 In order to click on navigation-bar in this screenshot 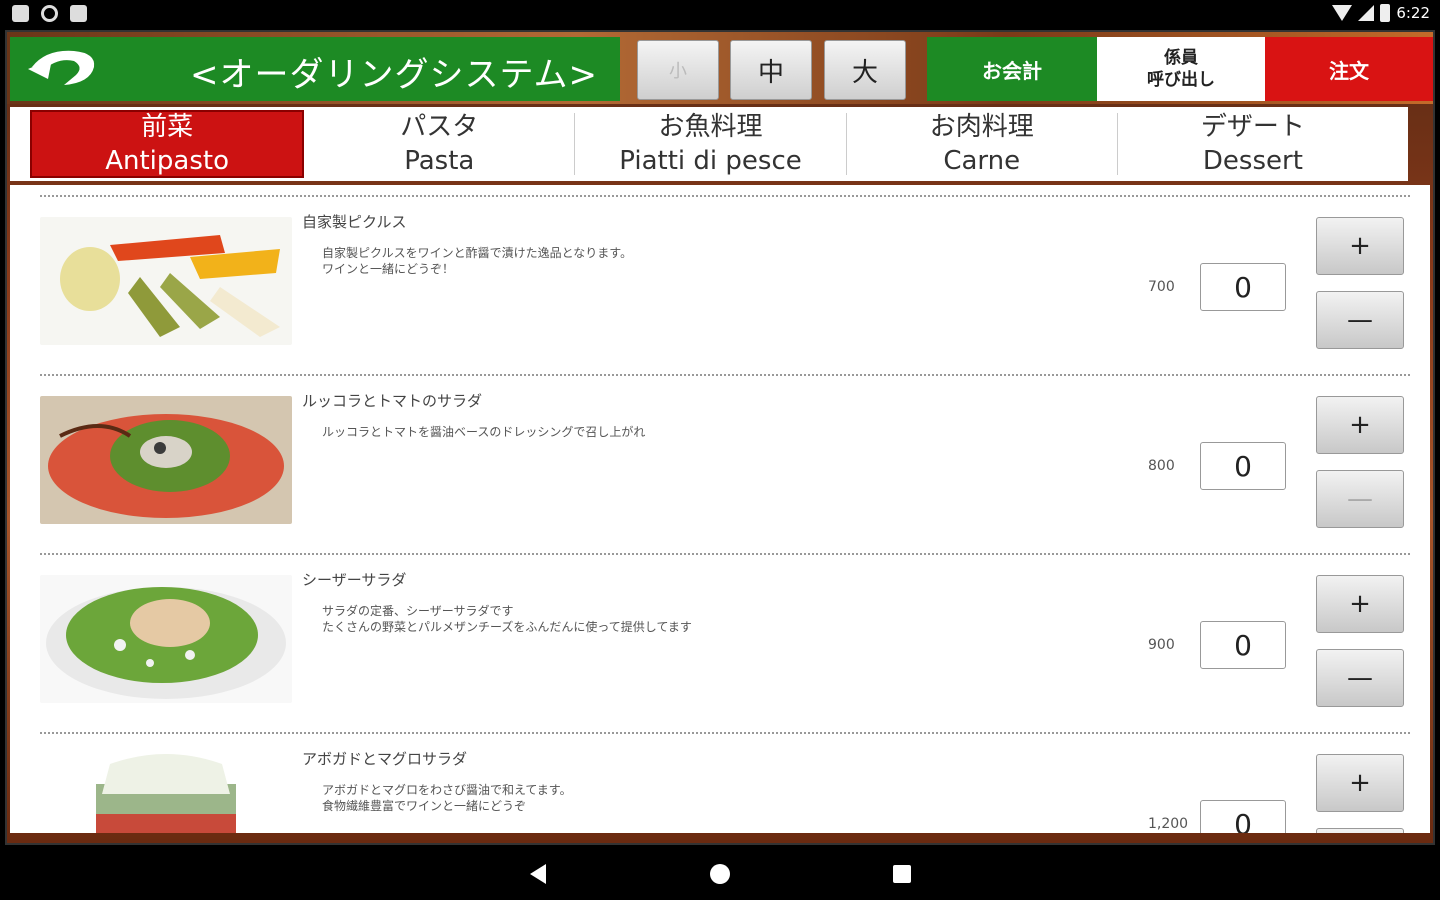, I will do `click(720, 873)`.